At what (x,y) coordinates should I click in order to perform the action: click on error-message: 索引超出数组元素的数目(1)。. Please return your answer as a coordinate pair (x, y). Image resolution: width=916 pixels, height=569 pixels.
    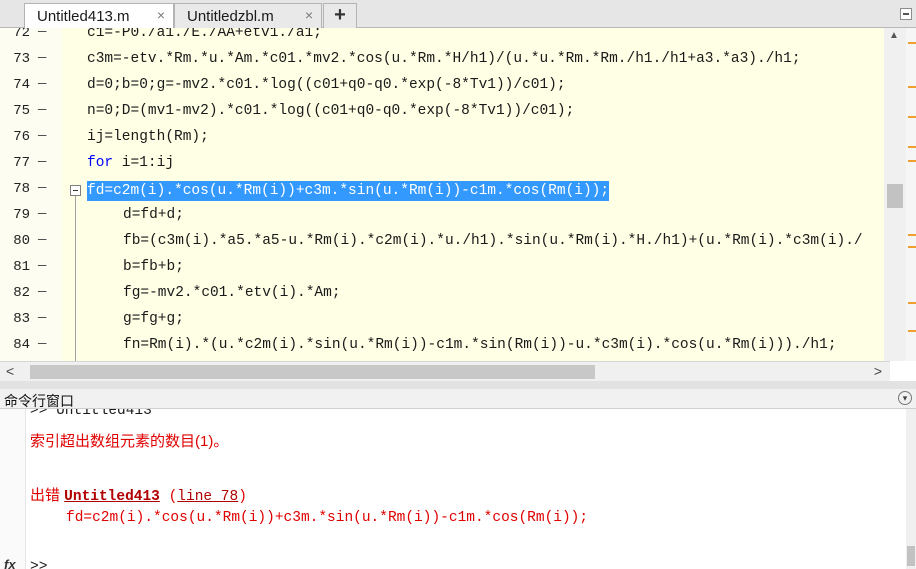
    Looking at the image, I should click on (129, 441).